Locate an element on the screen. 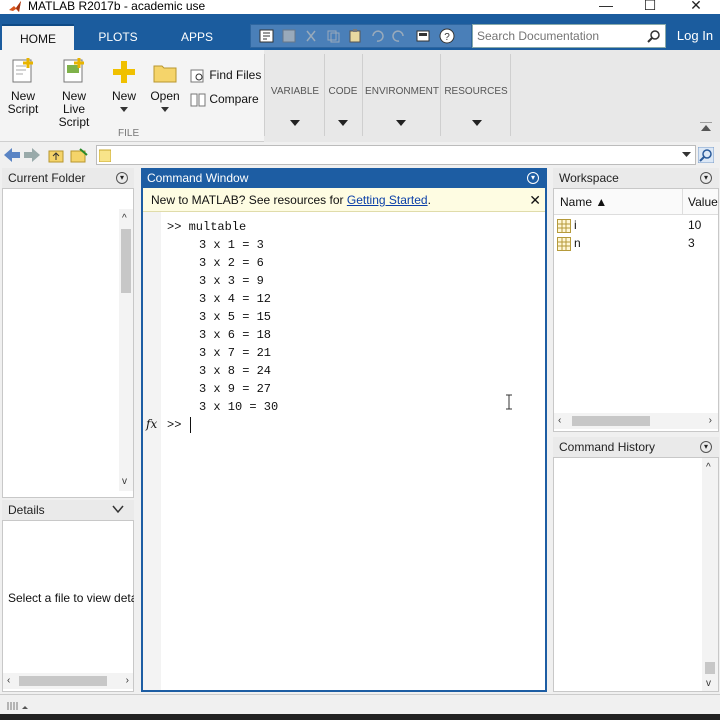 The width and height of the screenshot is (720, 720). window-title: MATLAB R2017b - academic use is located at coordinates (117, 6).